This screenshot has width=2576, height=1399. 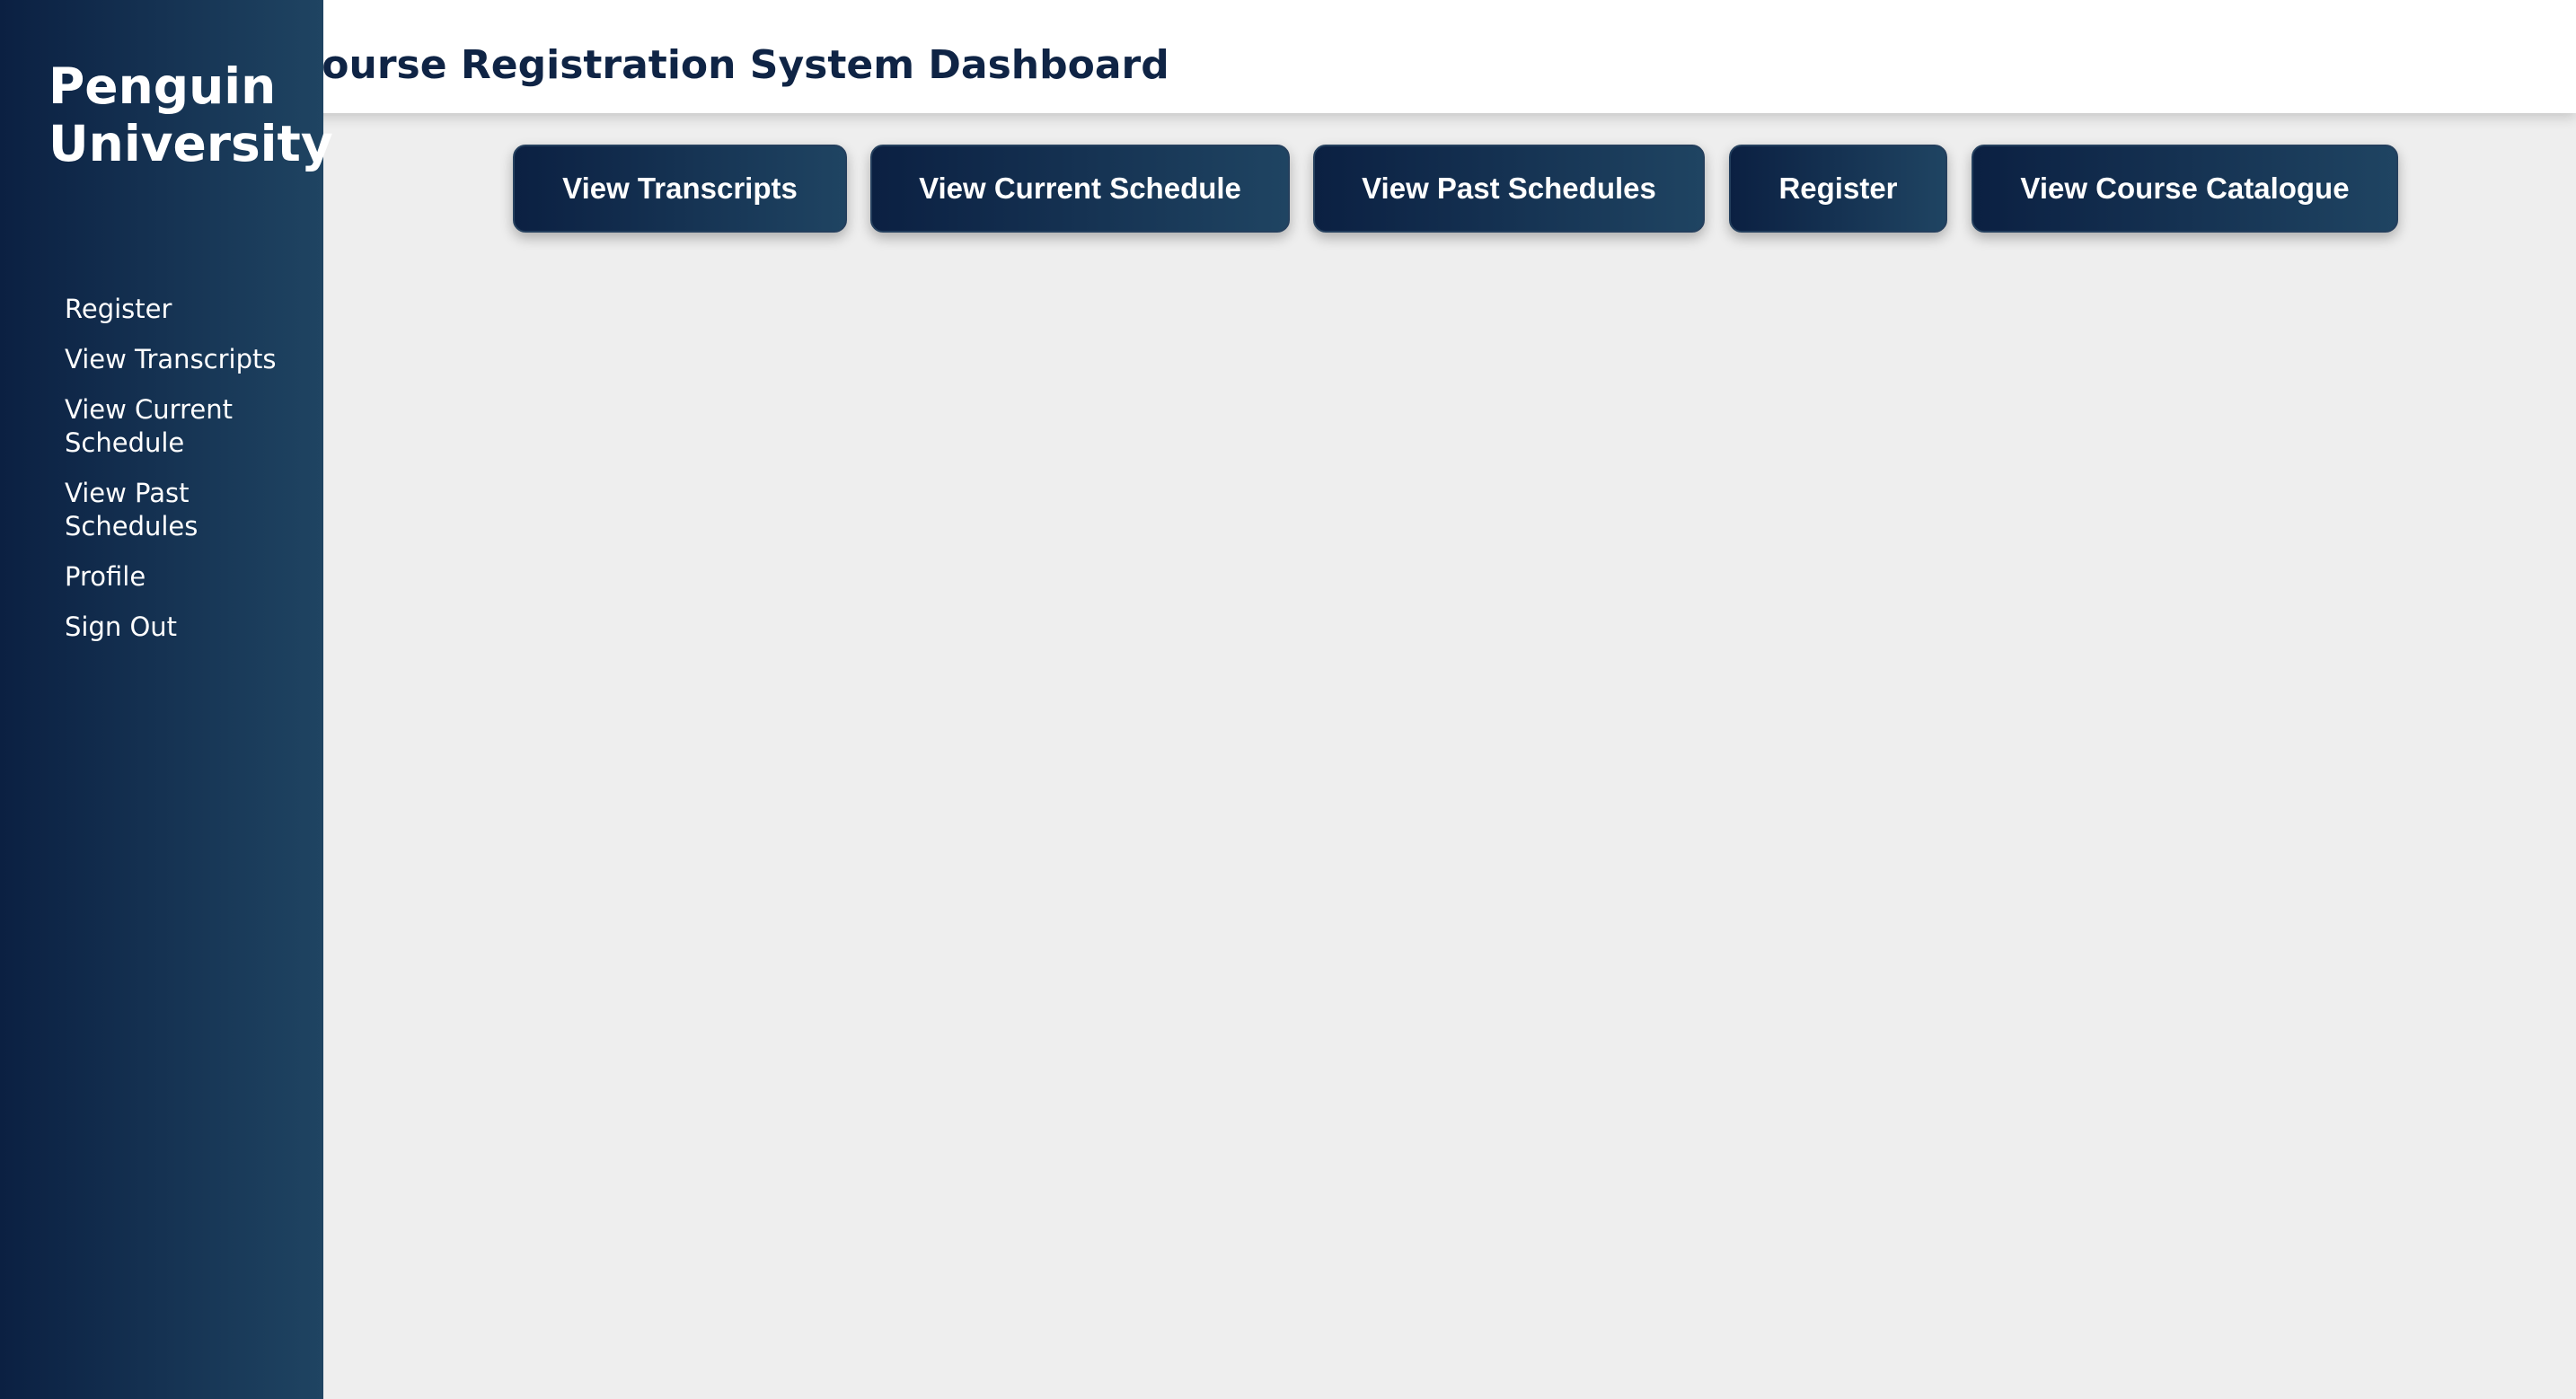 I want to click on view-current-schedule-button: View Current Schedule, so click(x=1080, y=189).